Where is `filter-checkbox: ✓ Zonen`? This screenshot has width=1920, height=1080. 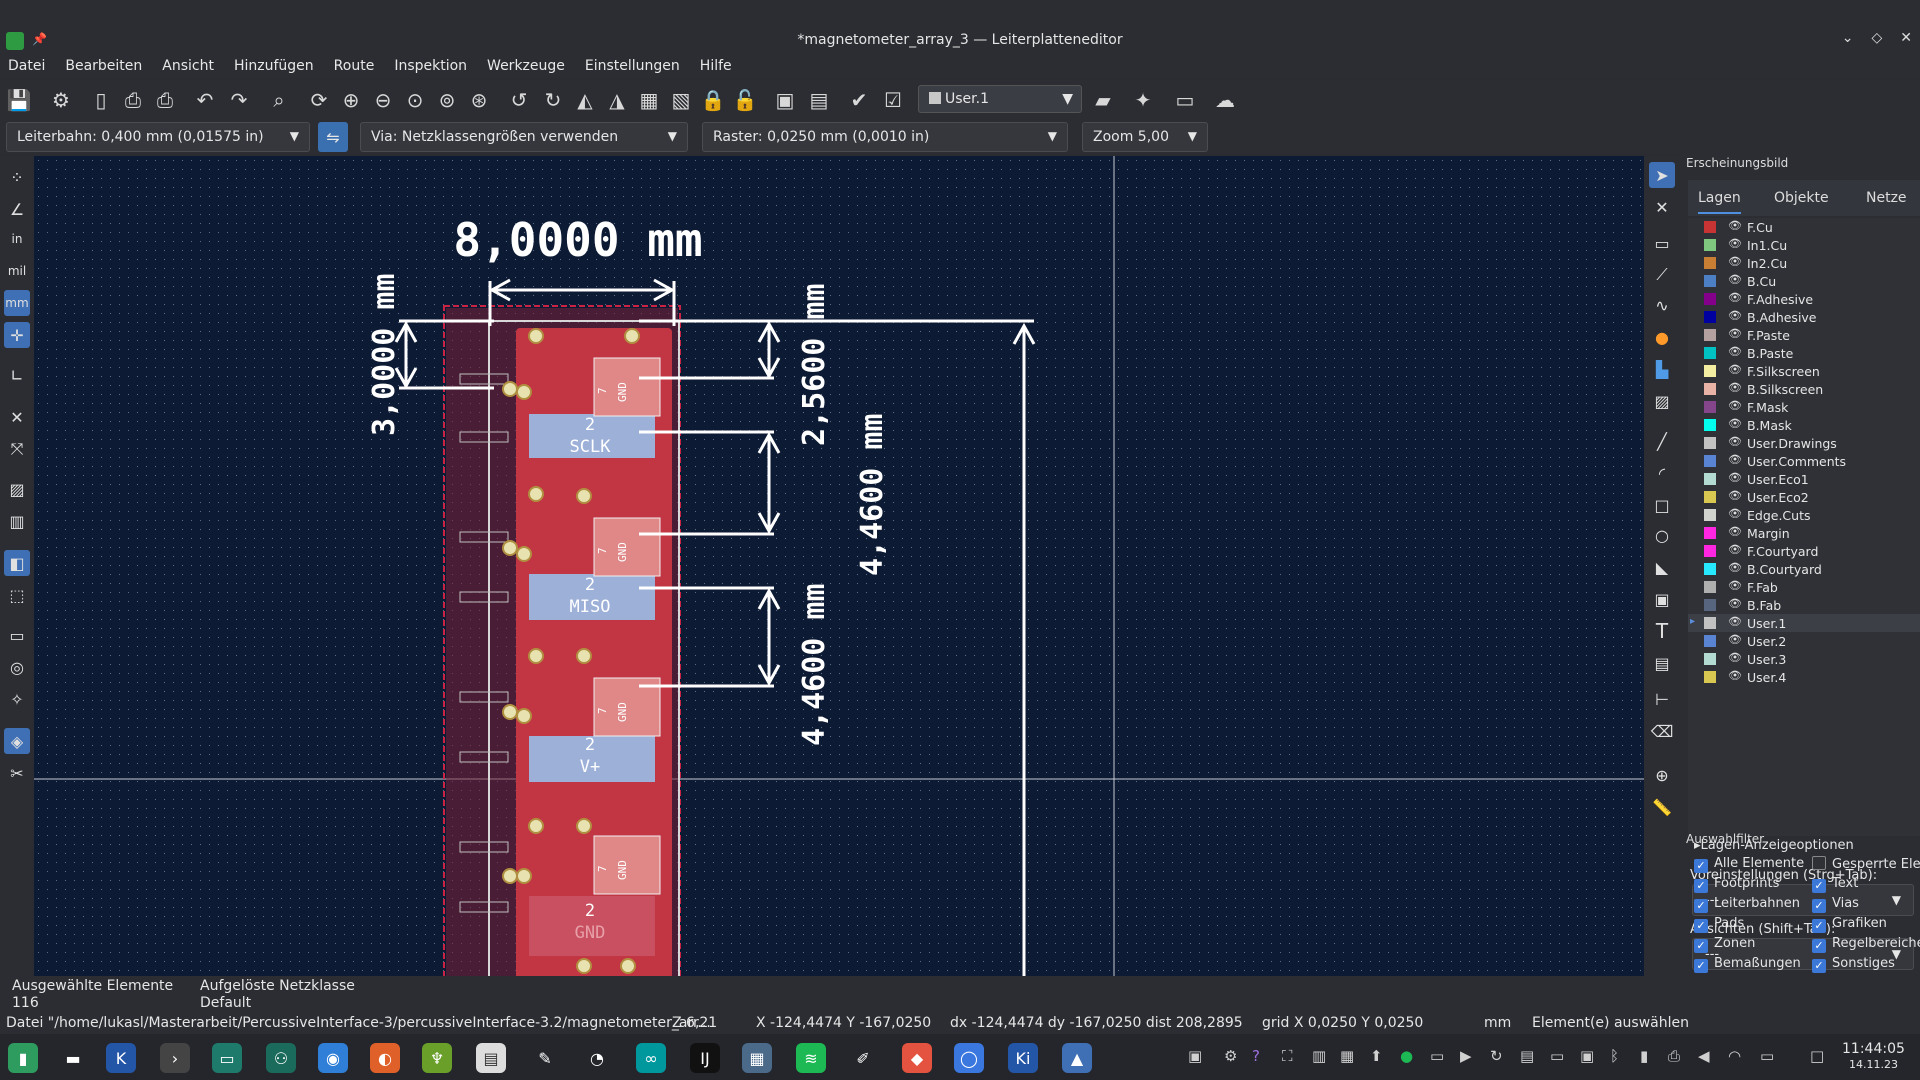
filter-checkbox: ✓ Zonen is located at coordinates (1724, 944).